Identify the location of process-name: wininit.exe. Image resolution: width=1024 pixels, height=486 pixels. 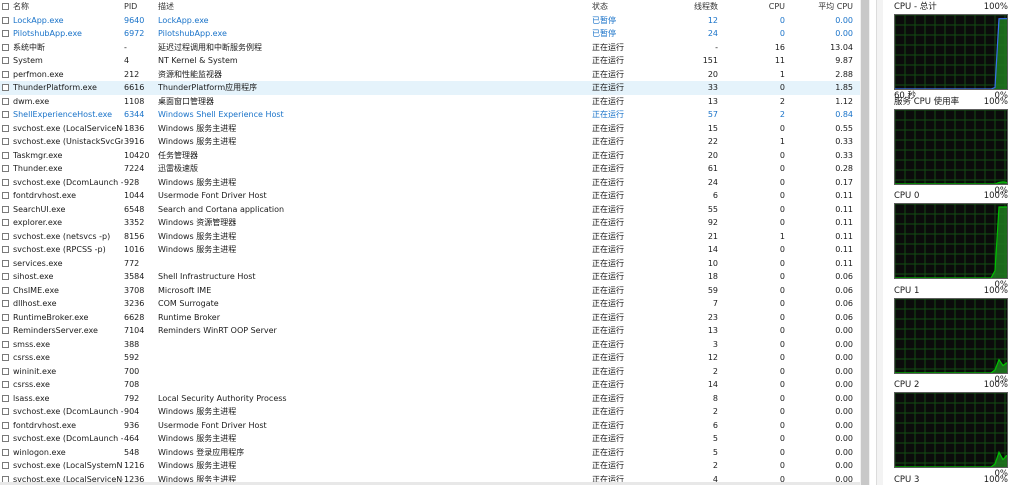
(35, 371).